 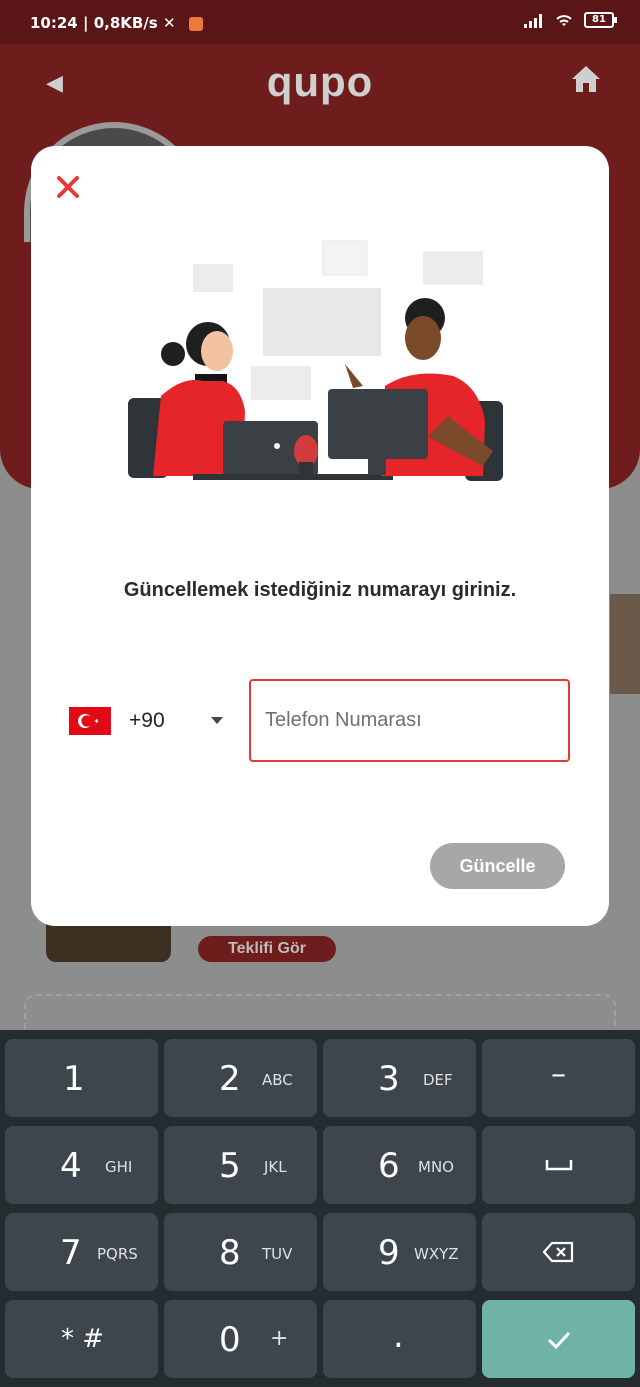 What do you see at coordinates (217, 720) in the screenshot?
I see `chevron-down-icon` at bounding box center [217, 720].